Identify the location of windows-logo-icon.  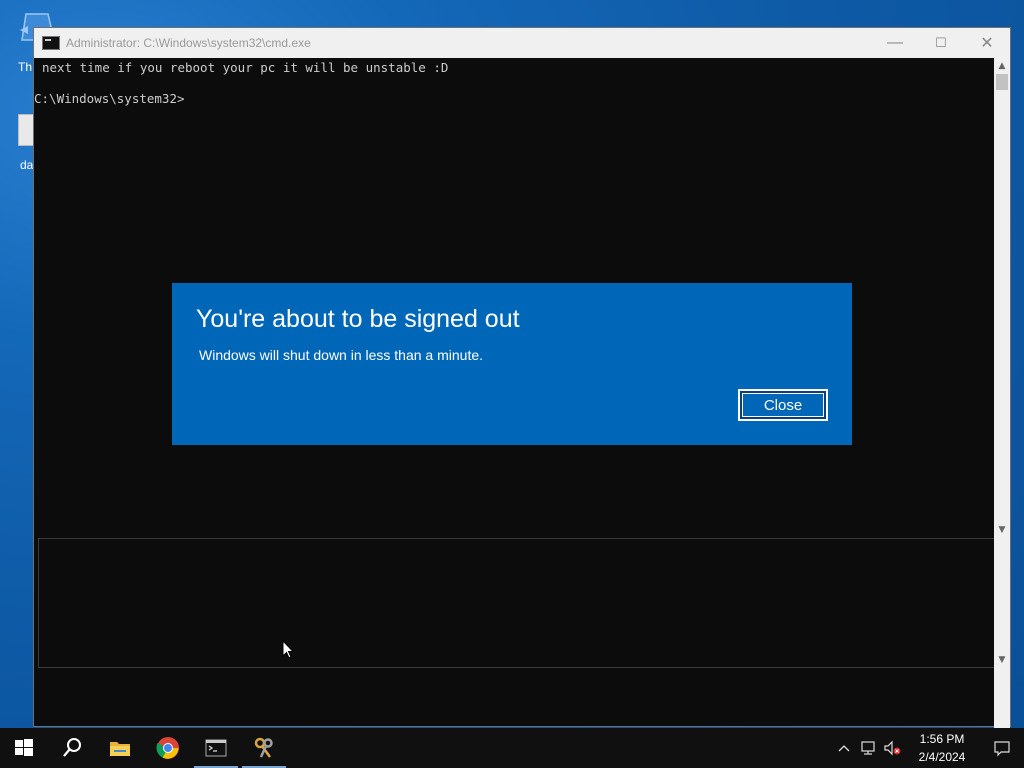
(24, 747).